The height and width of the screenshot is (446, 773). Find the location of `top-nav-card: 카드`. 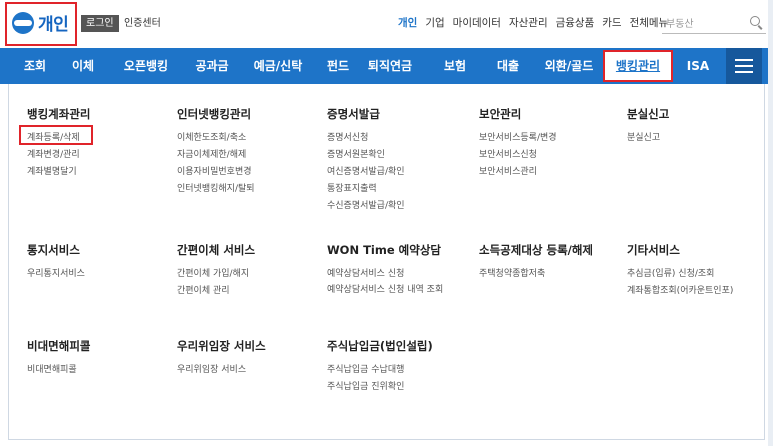

top-nav-card: 카드 is located at coordinates (611, 23).